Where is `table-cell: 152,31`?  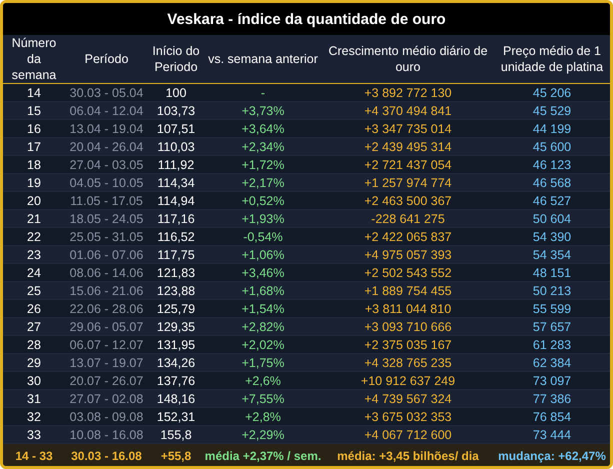
table-cell: 152,31 is located at coordinates (176, 417).